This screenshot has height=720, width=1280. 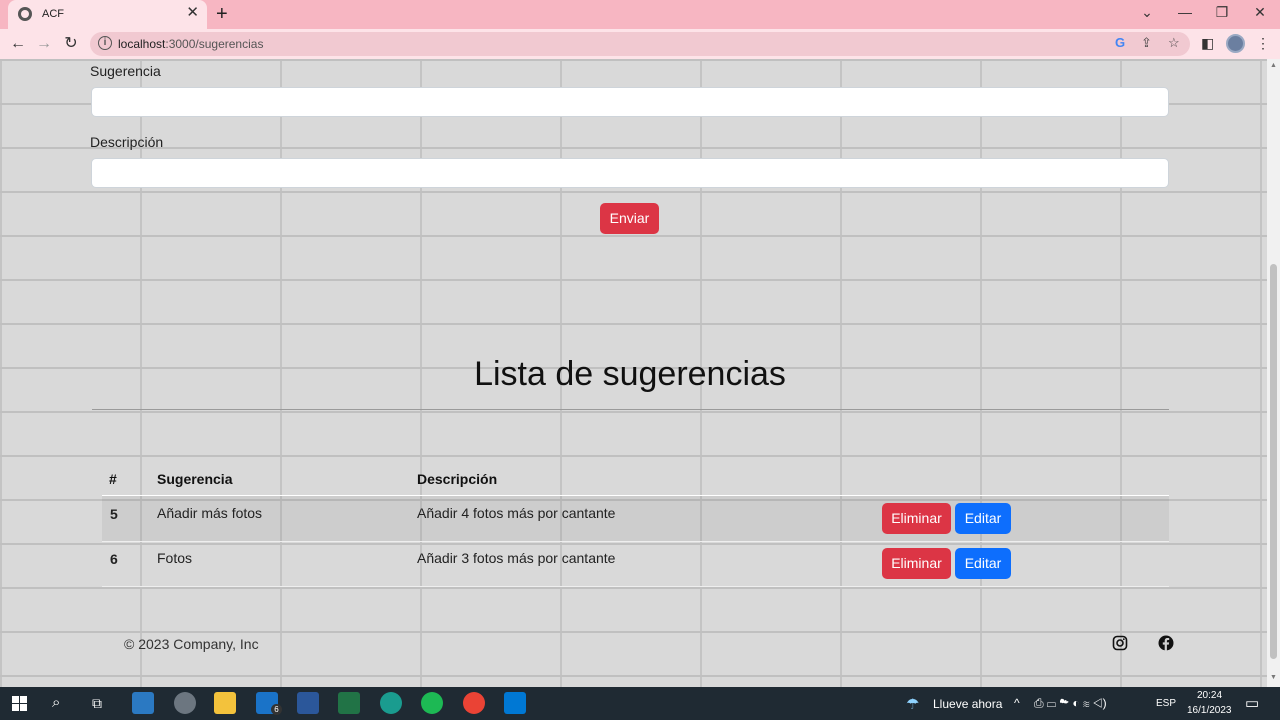 What do you see at coordinates (1017, 703) in the screenshot?
I see `chevron-up-icon: ^` at bounding box center [1017, 703].